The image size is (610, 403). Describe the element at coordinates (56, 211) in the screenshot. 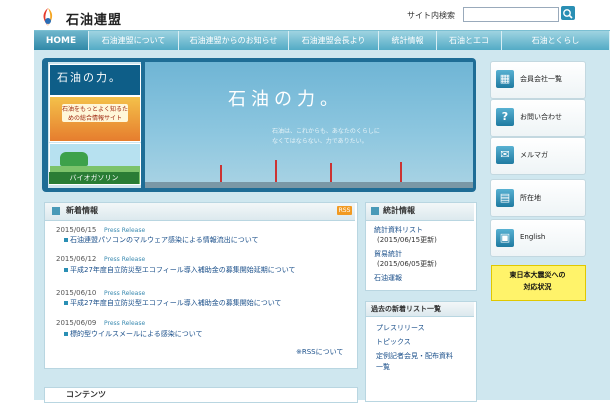

I see `news-section-icon` at that location.